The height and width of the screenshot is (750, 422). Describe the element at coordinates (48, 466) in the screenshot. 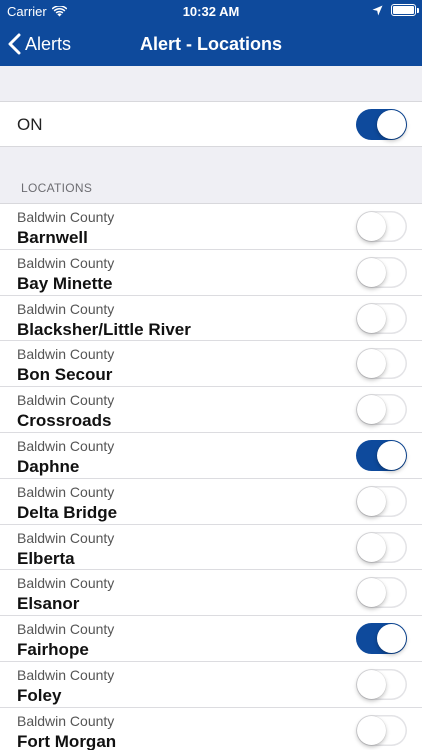

I see `location-name: Daphne` at that location.